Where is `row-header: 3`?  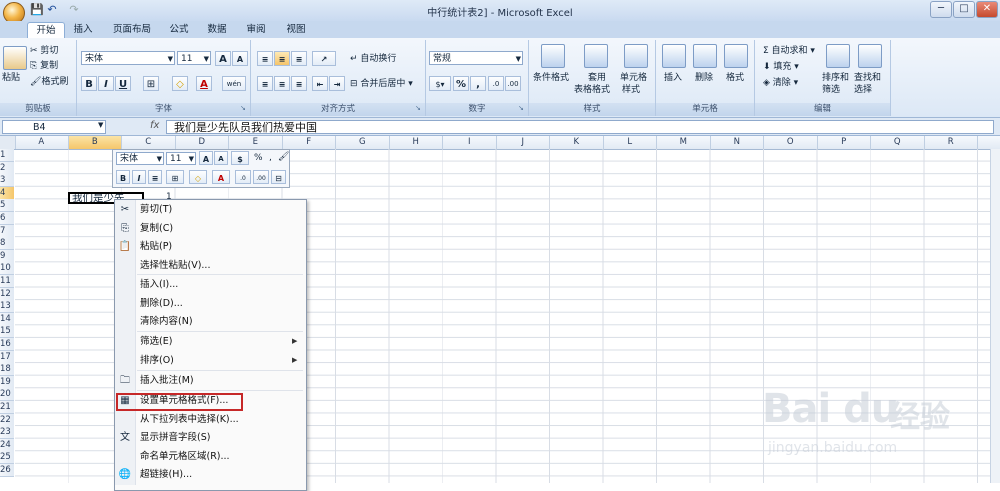
row-header: 3 is located at coordinates (7, 181).